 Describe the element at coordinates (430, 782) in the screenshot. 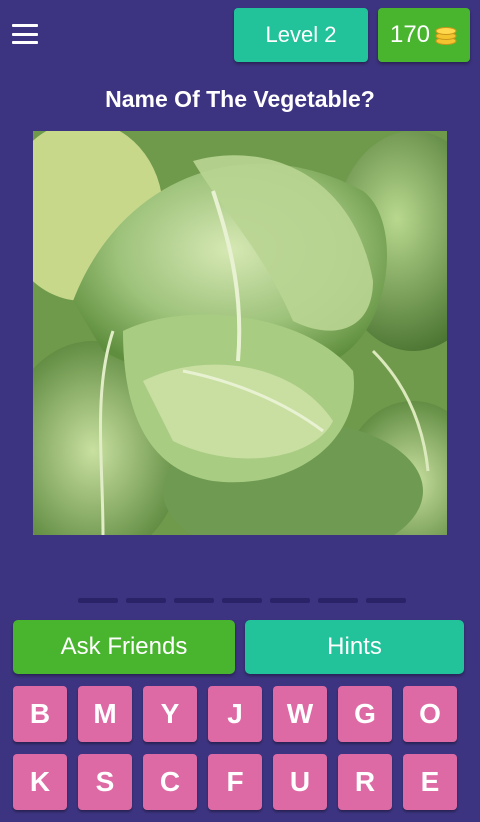

I see `letter-key: E` at that location.